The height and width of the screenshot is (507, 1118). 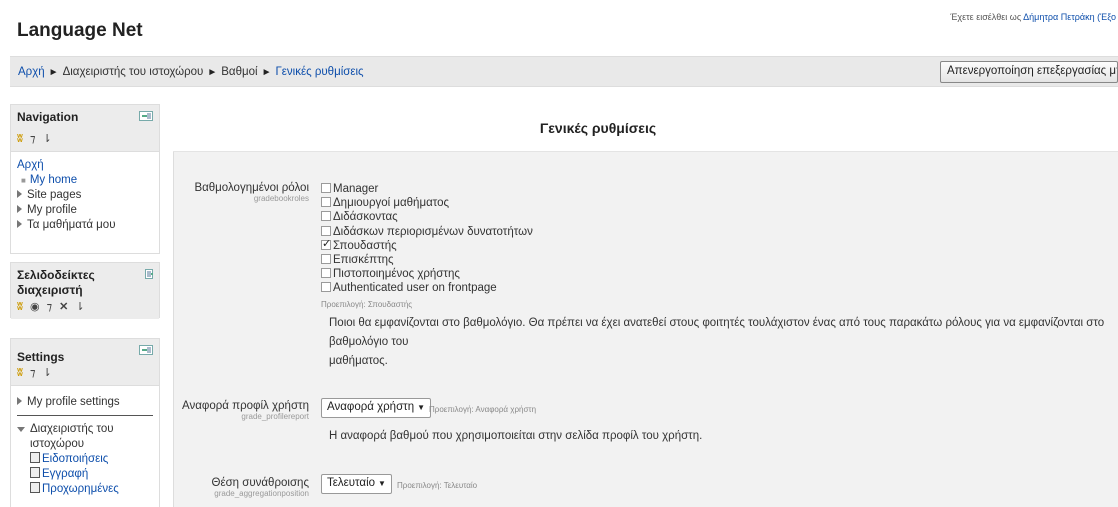 I want to click on role-option-manager: Manager, so click(x=427, y=189).